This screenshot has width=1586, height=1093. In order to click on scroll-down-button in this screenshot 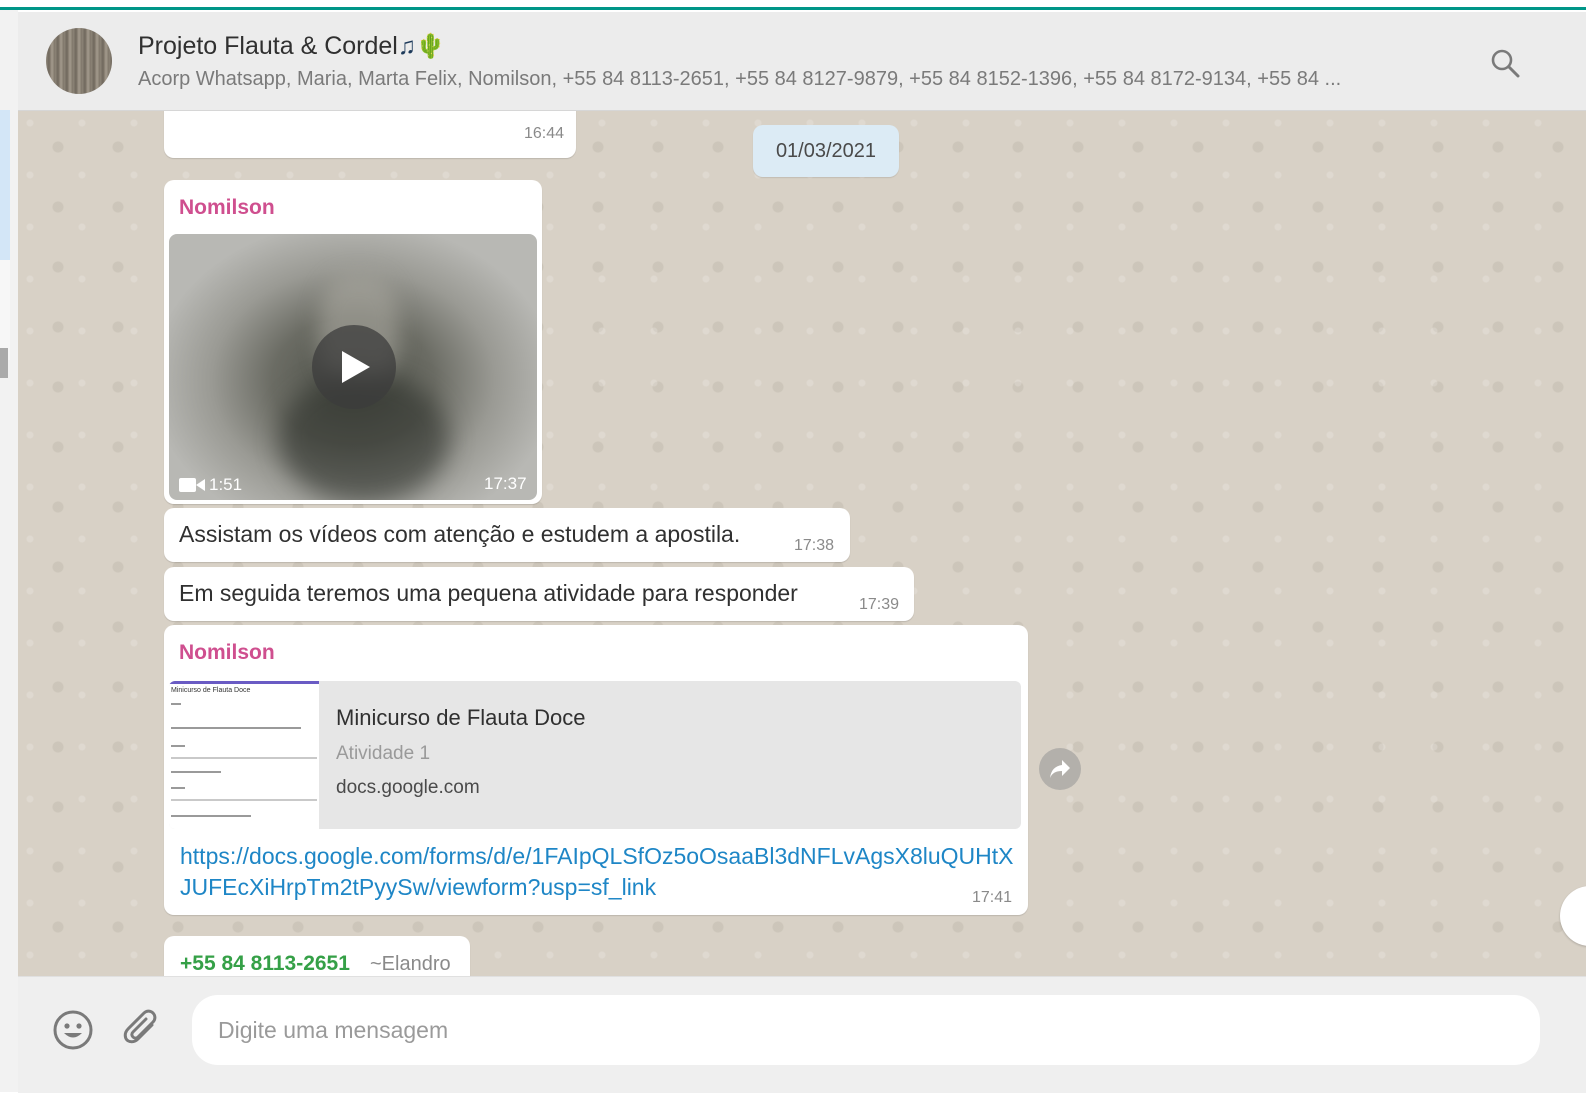, I will do `click(1573, 916)`.